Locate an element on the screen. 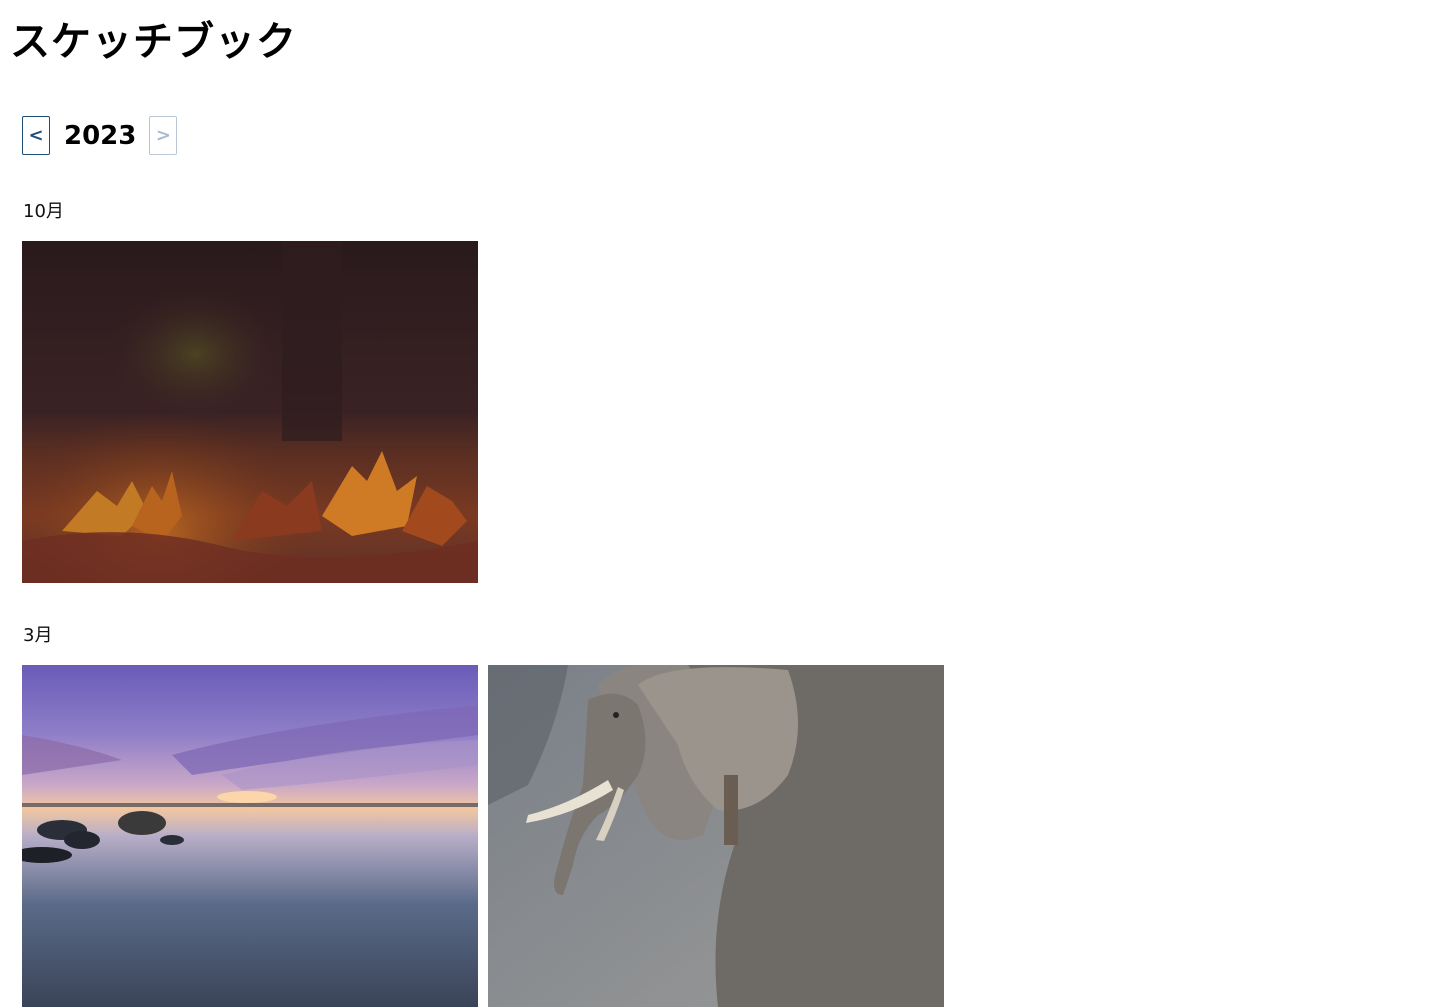  year-navigation: < 2023 > is located at coordinates (100, 135).